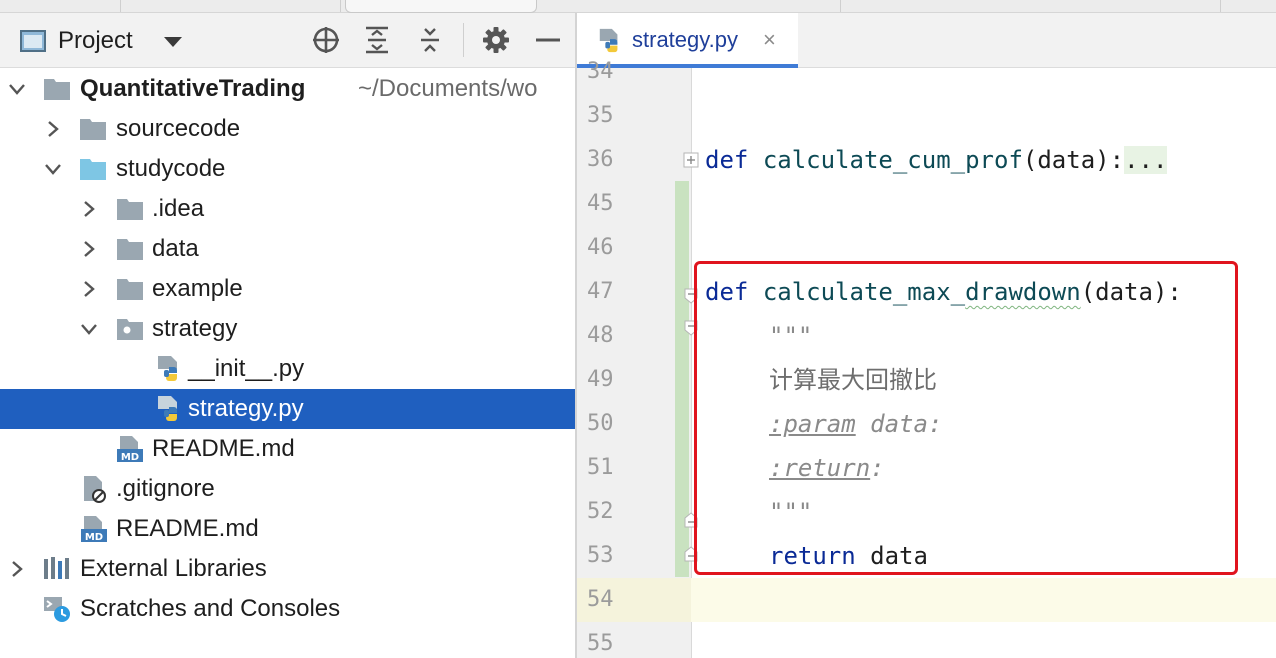  I want to click on code-line: 55, so click(926, 640).